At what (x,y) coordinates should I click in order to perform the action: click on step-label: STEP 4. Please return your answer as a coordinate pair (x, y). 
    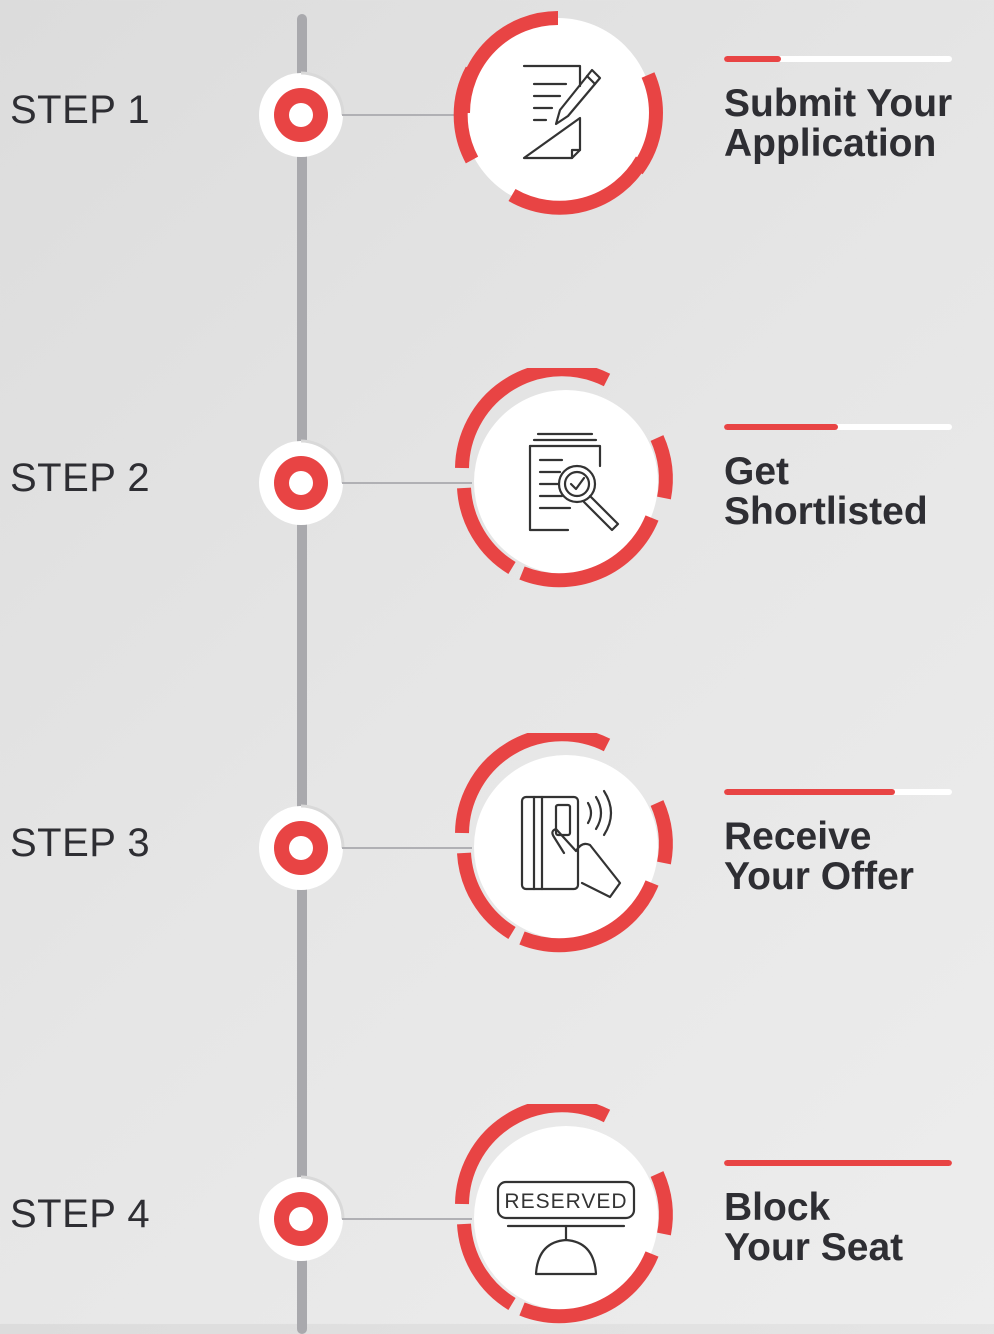
    Looking at the image, I should click on (80, 1214).